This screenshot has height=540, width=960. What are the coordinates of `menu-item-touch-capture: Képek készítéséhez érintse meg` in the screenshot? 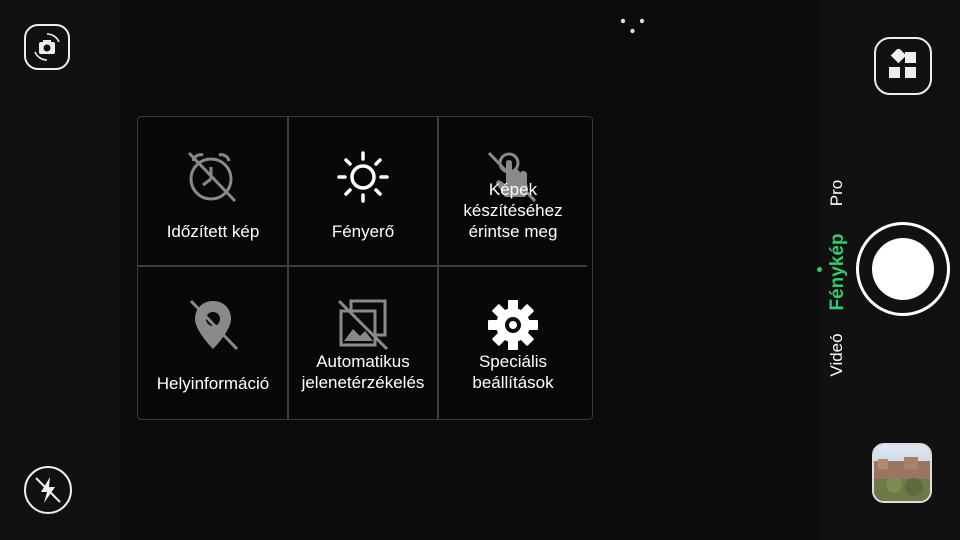 It's located at (513, 191).